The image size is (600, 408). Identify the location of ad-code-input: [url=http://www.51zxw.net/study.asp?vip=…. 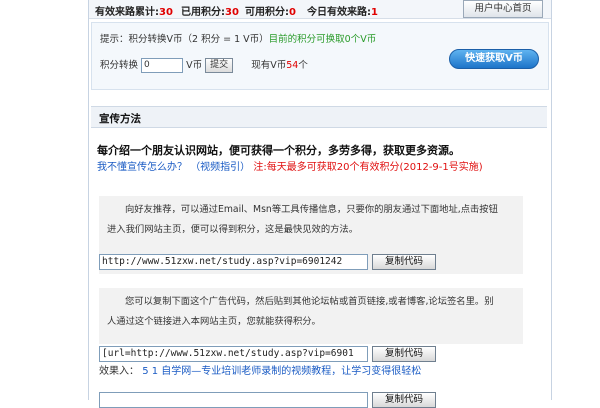
(233, 354).